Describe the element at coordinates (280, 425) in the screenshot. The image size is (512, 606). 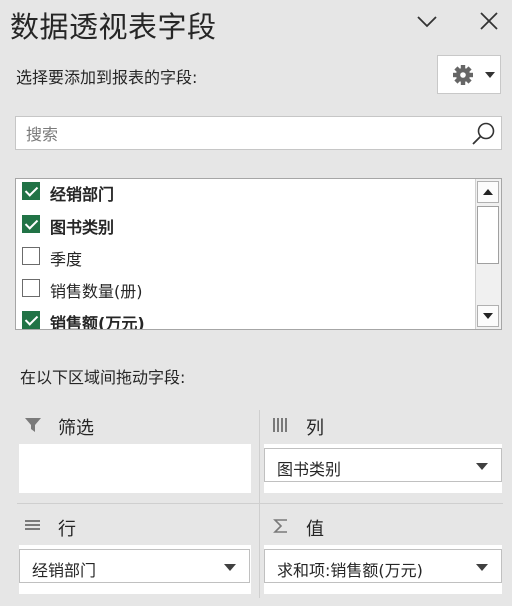
I see `columns-icon` at that location.